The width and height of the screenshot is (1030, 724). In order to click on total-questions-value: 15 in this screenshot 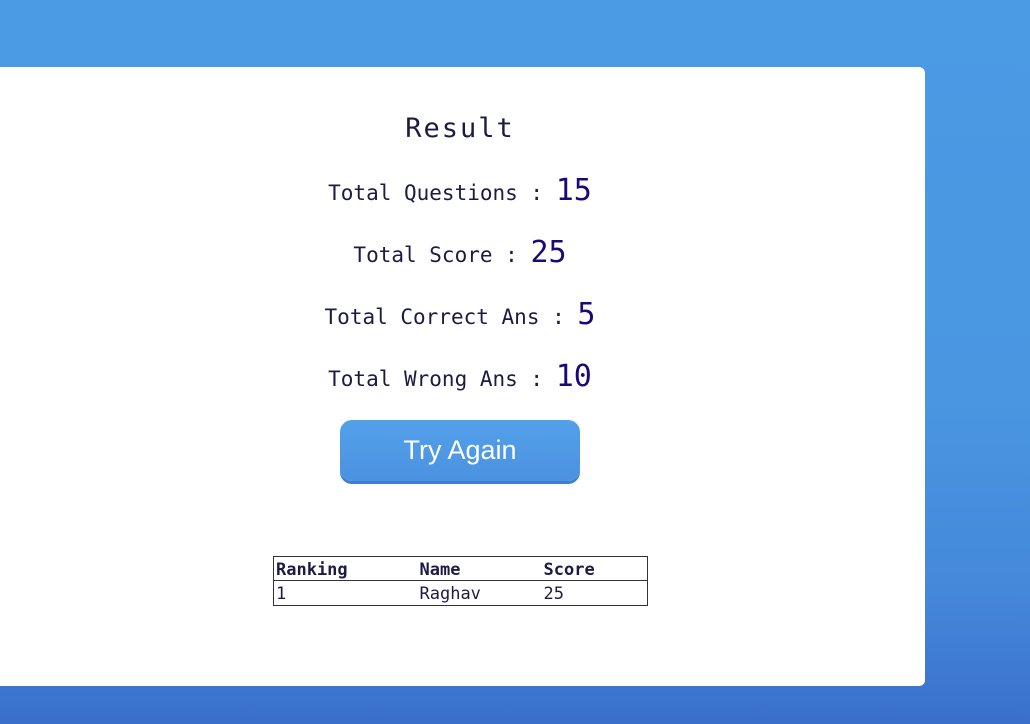, I will do `click(573, 190)`.